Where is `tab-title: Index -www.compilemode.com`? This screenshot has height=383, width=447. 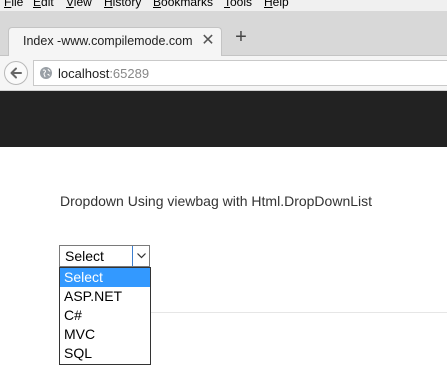 tab-title: Index -www.compilemode.com is located at coordinates (108, 41).